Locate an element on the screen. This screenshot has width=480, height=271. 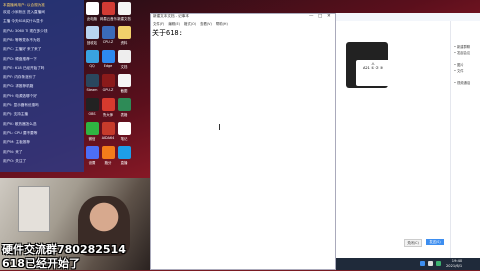
desktop-shortcut-icon: 表格 is located at coordinates (124, 107).